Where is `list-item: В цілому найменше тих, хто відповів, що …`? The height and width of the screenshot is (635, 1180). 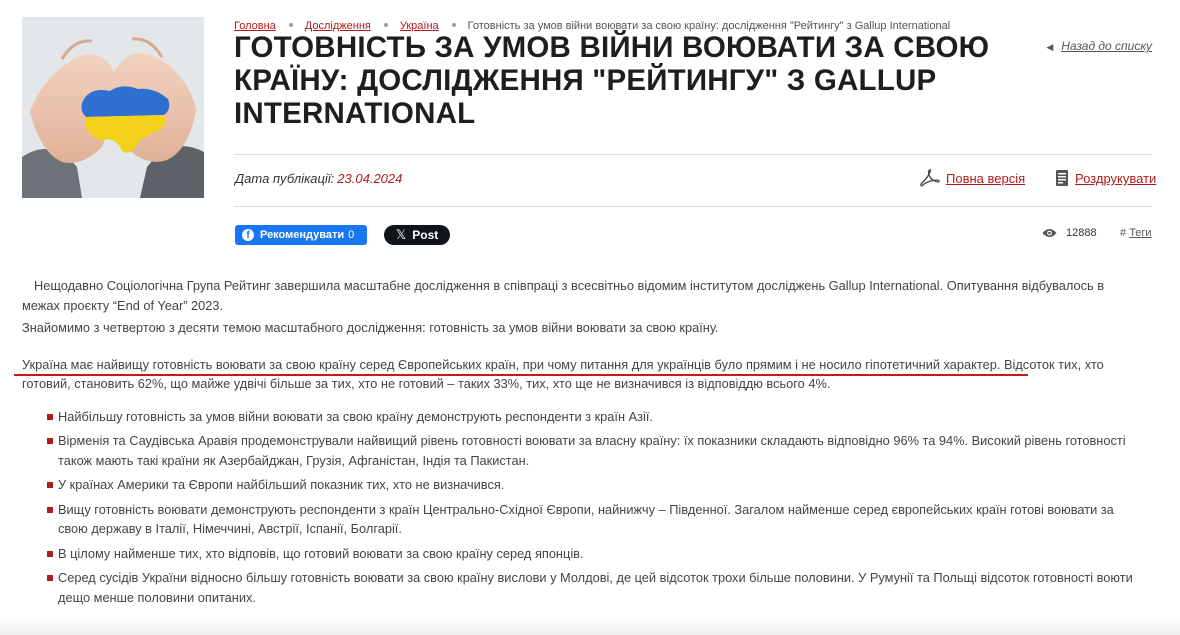 list-item: В цілому найменше тих, хто відповів, що … is located at coordinates (594, 554).